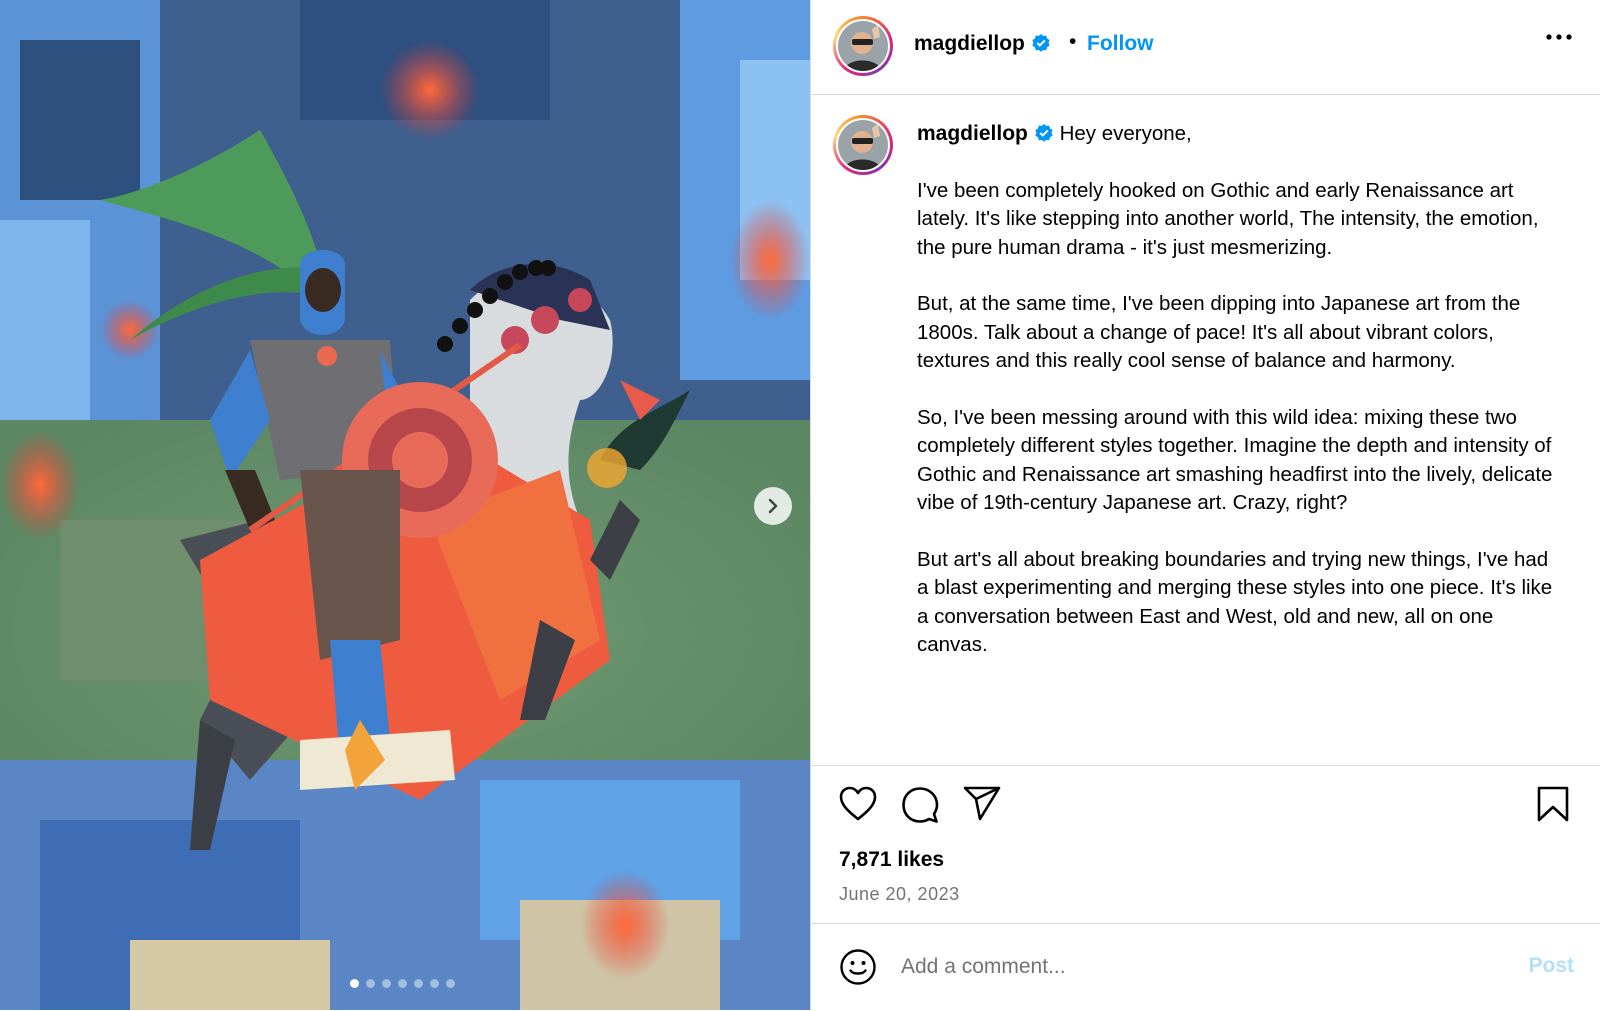 This screenshot has height=1011, width=1600. I want to click on header-username: magdiellop, so click(982, 44).